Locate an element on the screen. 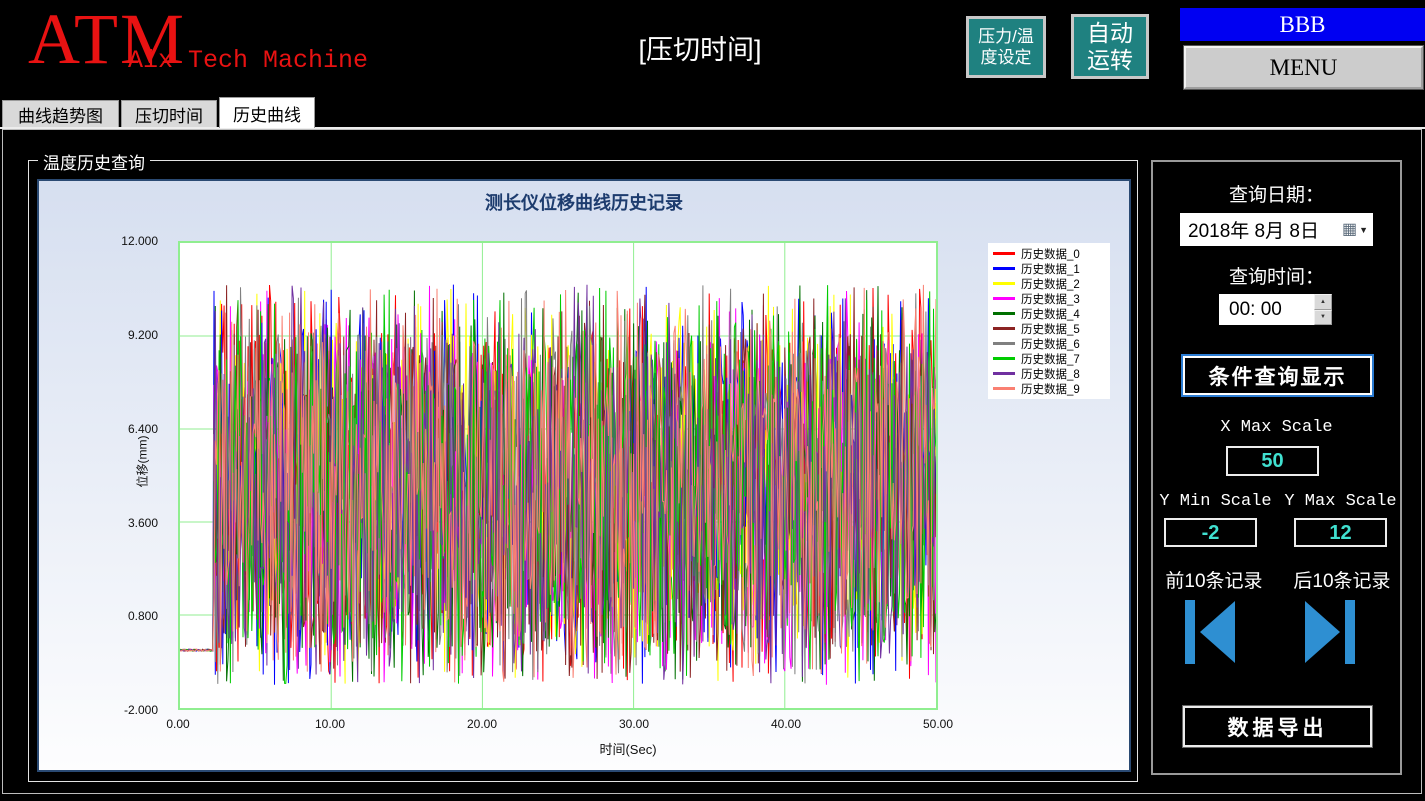 The height and width of the screenshot is (801, 1425). y-min-scale-field: -2 is located at coordinates (1210, 532).